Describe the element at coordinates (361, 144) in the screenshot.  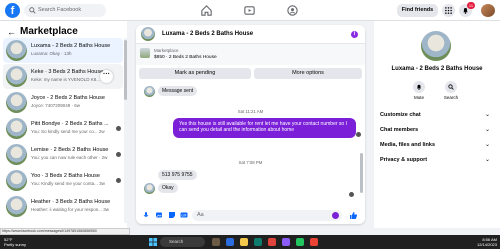
I see `chat-scrollbar` at that location.